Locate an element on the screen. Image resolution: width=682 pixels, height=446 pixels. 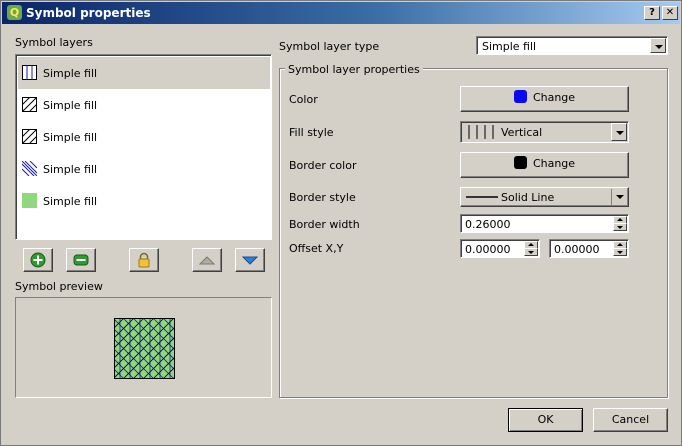
forward-diagonal-pattern-icon is located at coordinates (29, 168).